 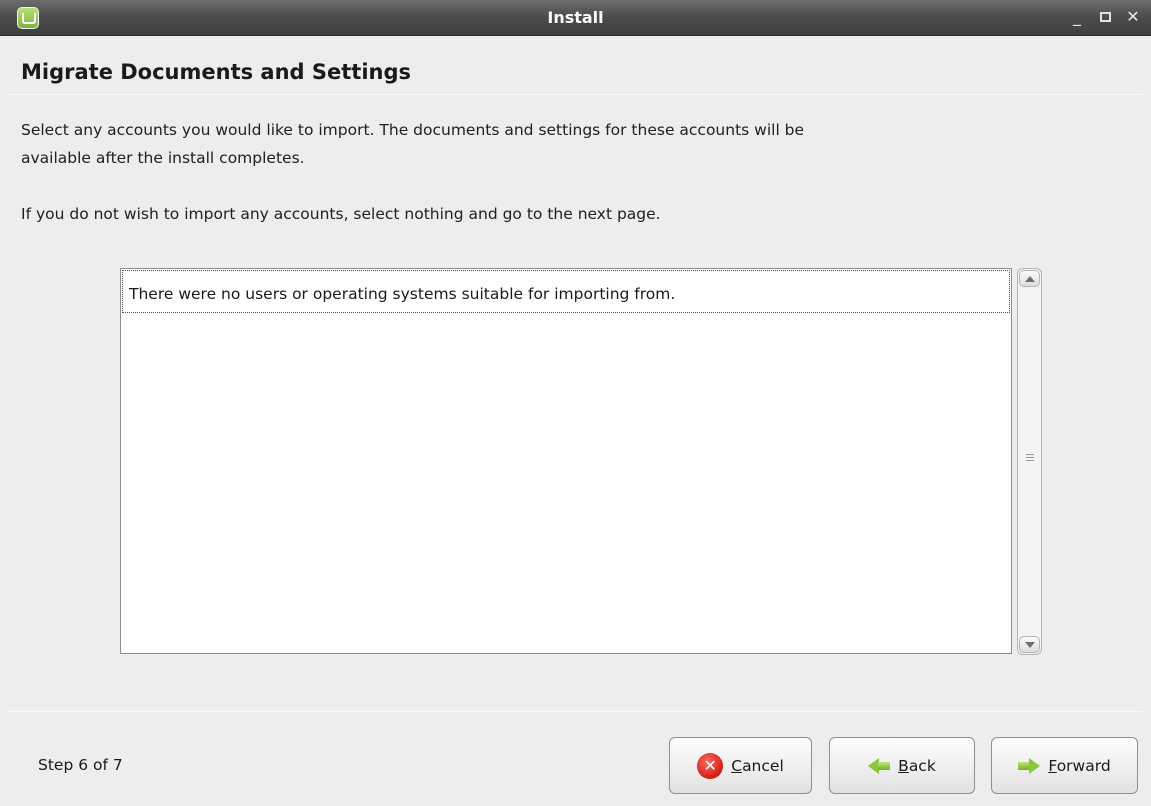 I want to click on arrow-right-icon, so click(x=1029, y=765).